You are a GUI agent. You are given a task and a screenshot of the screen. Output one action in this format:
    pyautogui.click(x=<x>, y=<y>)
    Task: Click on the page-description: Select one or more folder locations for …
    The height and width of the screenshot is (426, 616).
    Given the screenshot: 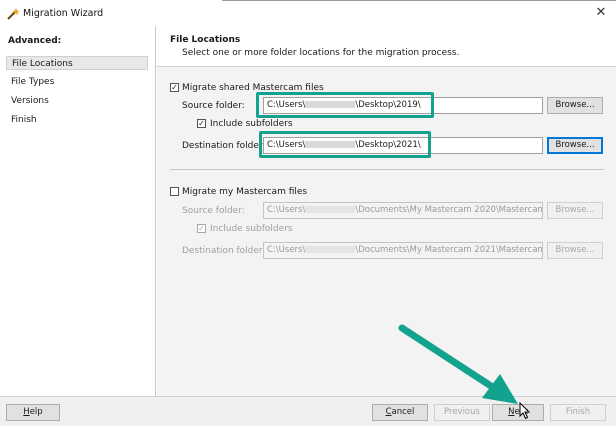 What is the action you would take?
    pyautogui.click(x=321, y=53)
    